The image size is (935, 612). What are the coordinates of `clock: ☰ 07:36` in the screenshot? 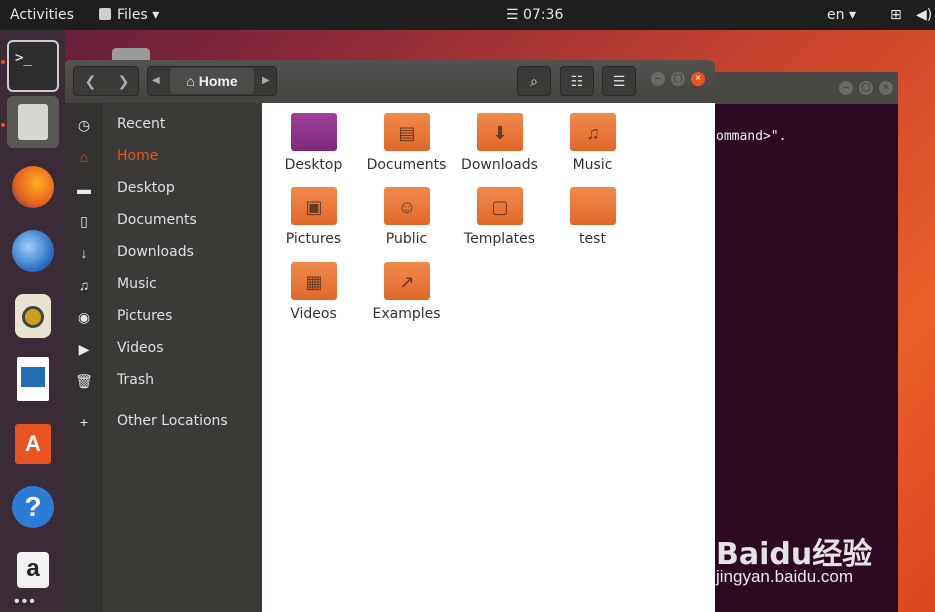 It's located at (534, 15).